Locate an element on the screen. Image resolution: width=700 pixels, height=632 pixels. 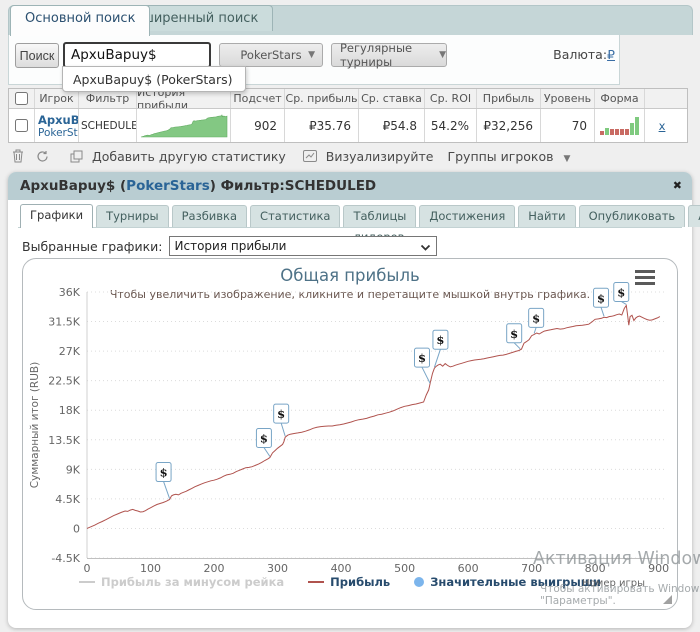
chart-select-row: Выбранные графики: История прибыли is located at coordinates (229, 246).